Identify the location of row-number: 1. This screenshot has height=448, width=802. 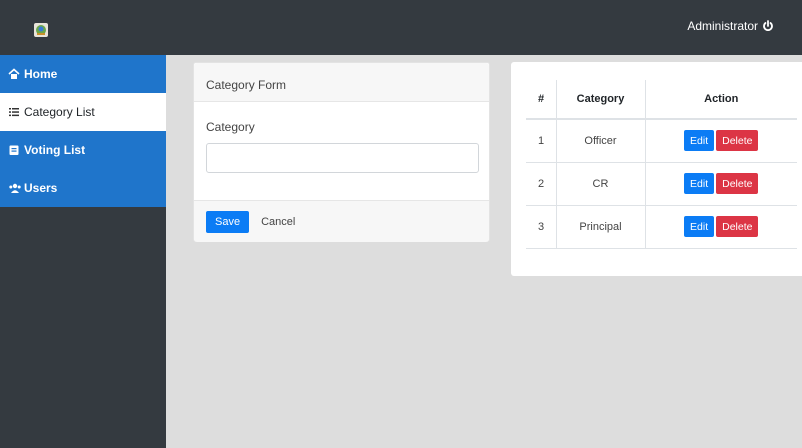
(541, 141).